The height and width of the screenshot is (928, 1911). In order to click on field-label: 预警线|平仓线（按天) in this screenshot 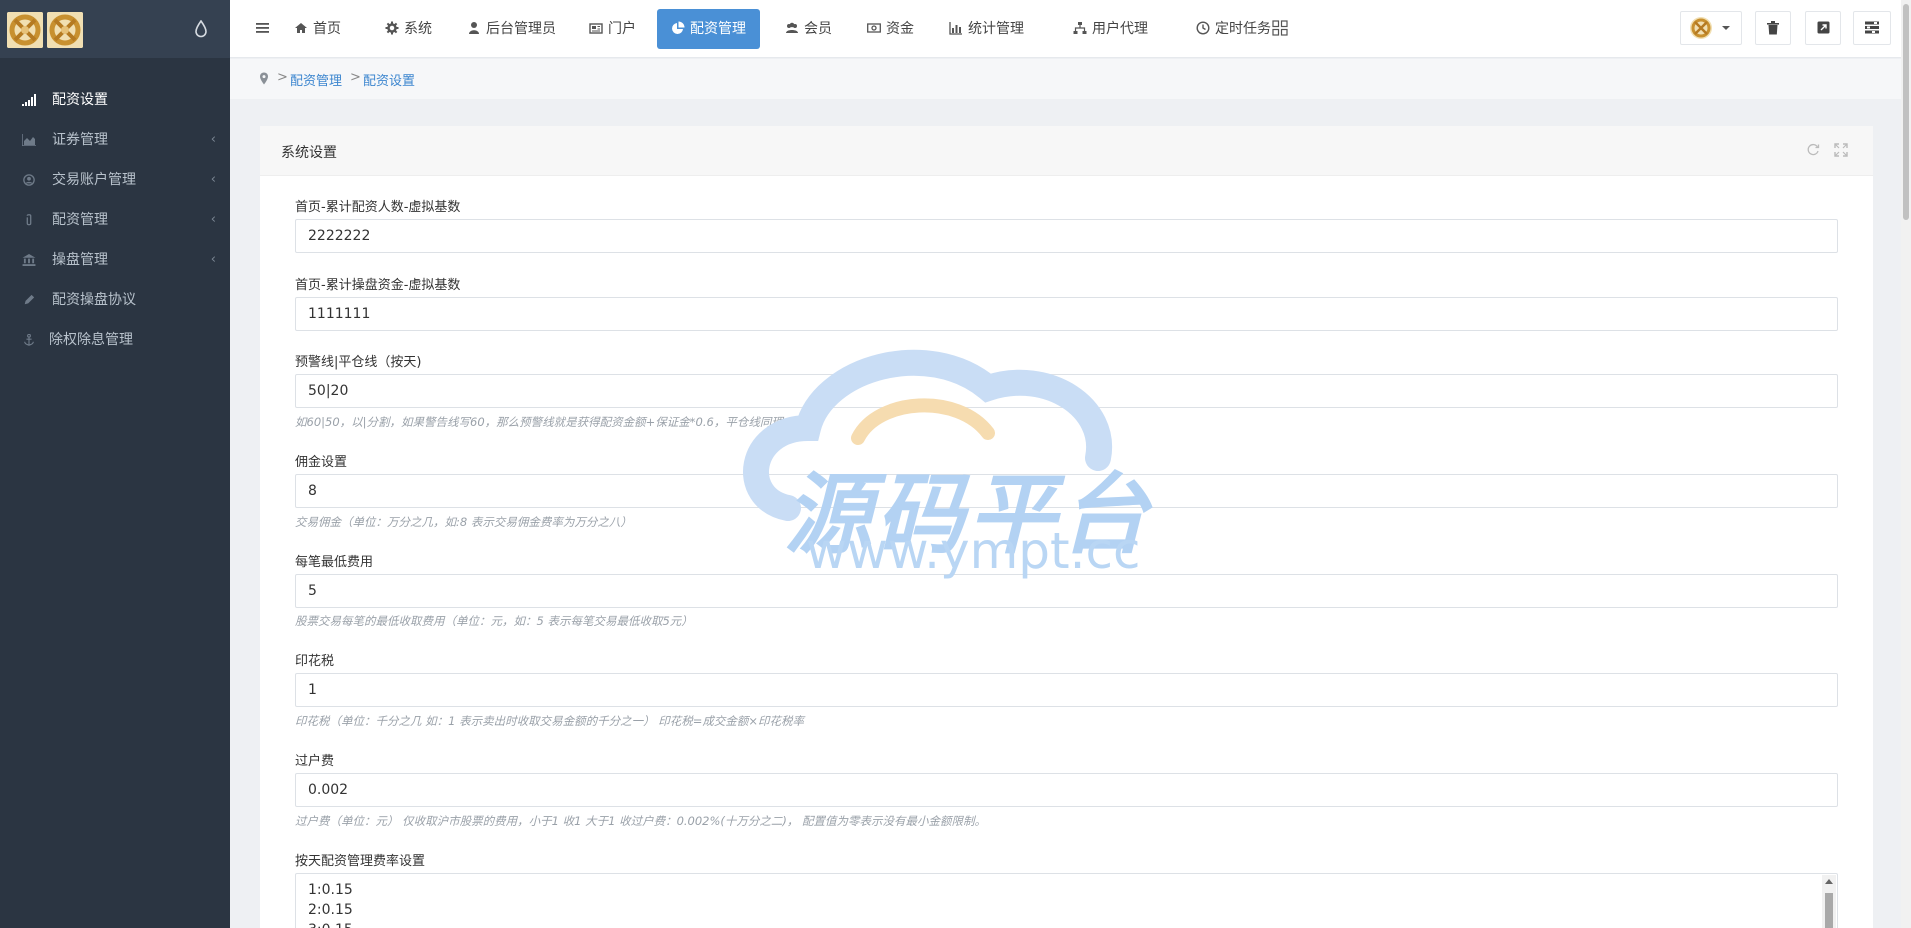, I will do `click(358, 362)`.